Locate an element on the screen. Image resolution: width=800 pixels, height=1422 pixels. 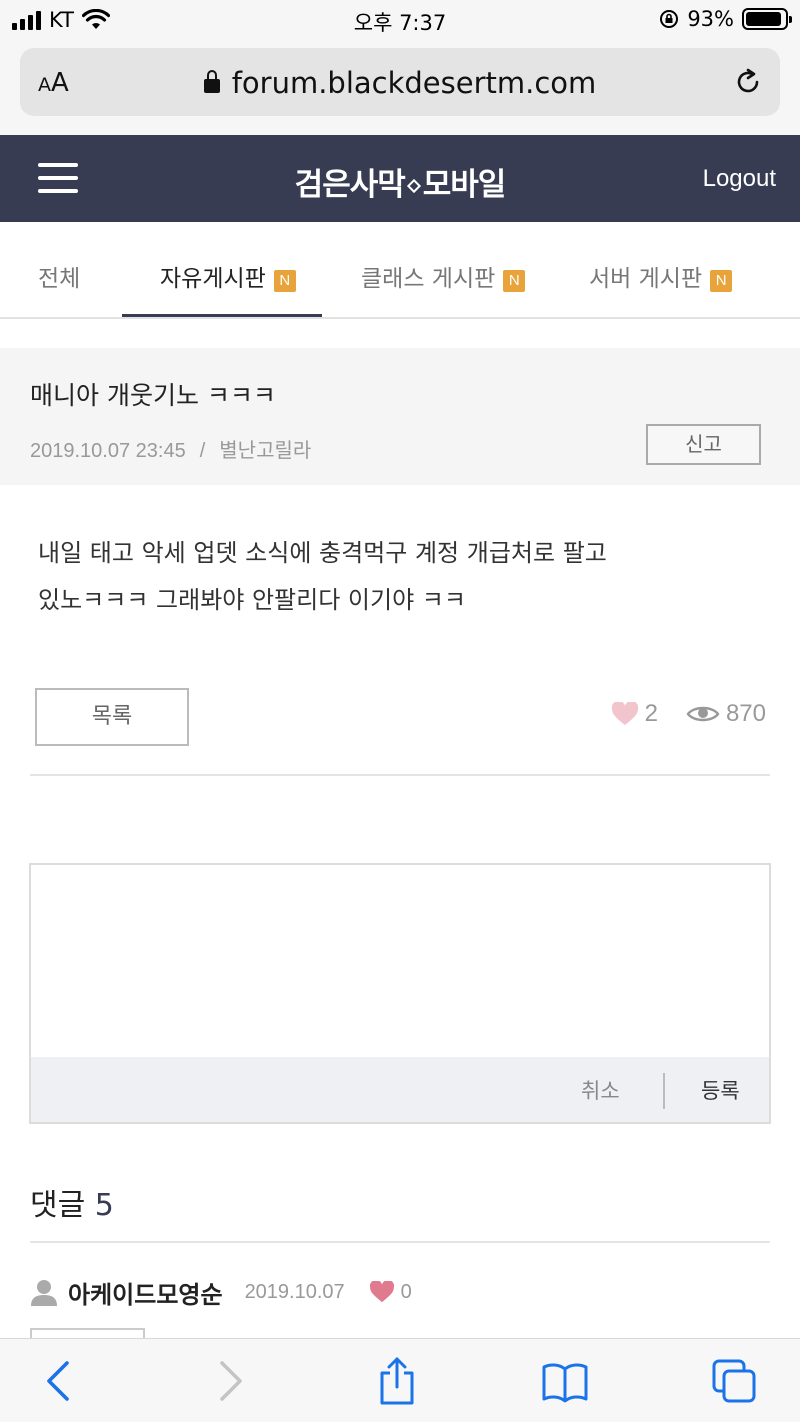
comments-label: 댓글 is located at coordinates (58, 1205).